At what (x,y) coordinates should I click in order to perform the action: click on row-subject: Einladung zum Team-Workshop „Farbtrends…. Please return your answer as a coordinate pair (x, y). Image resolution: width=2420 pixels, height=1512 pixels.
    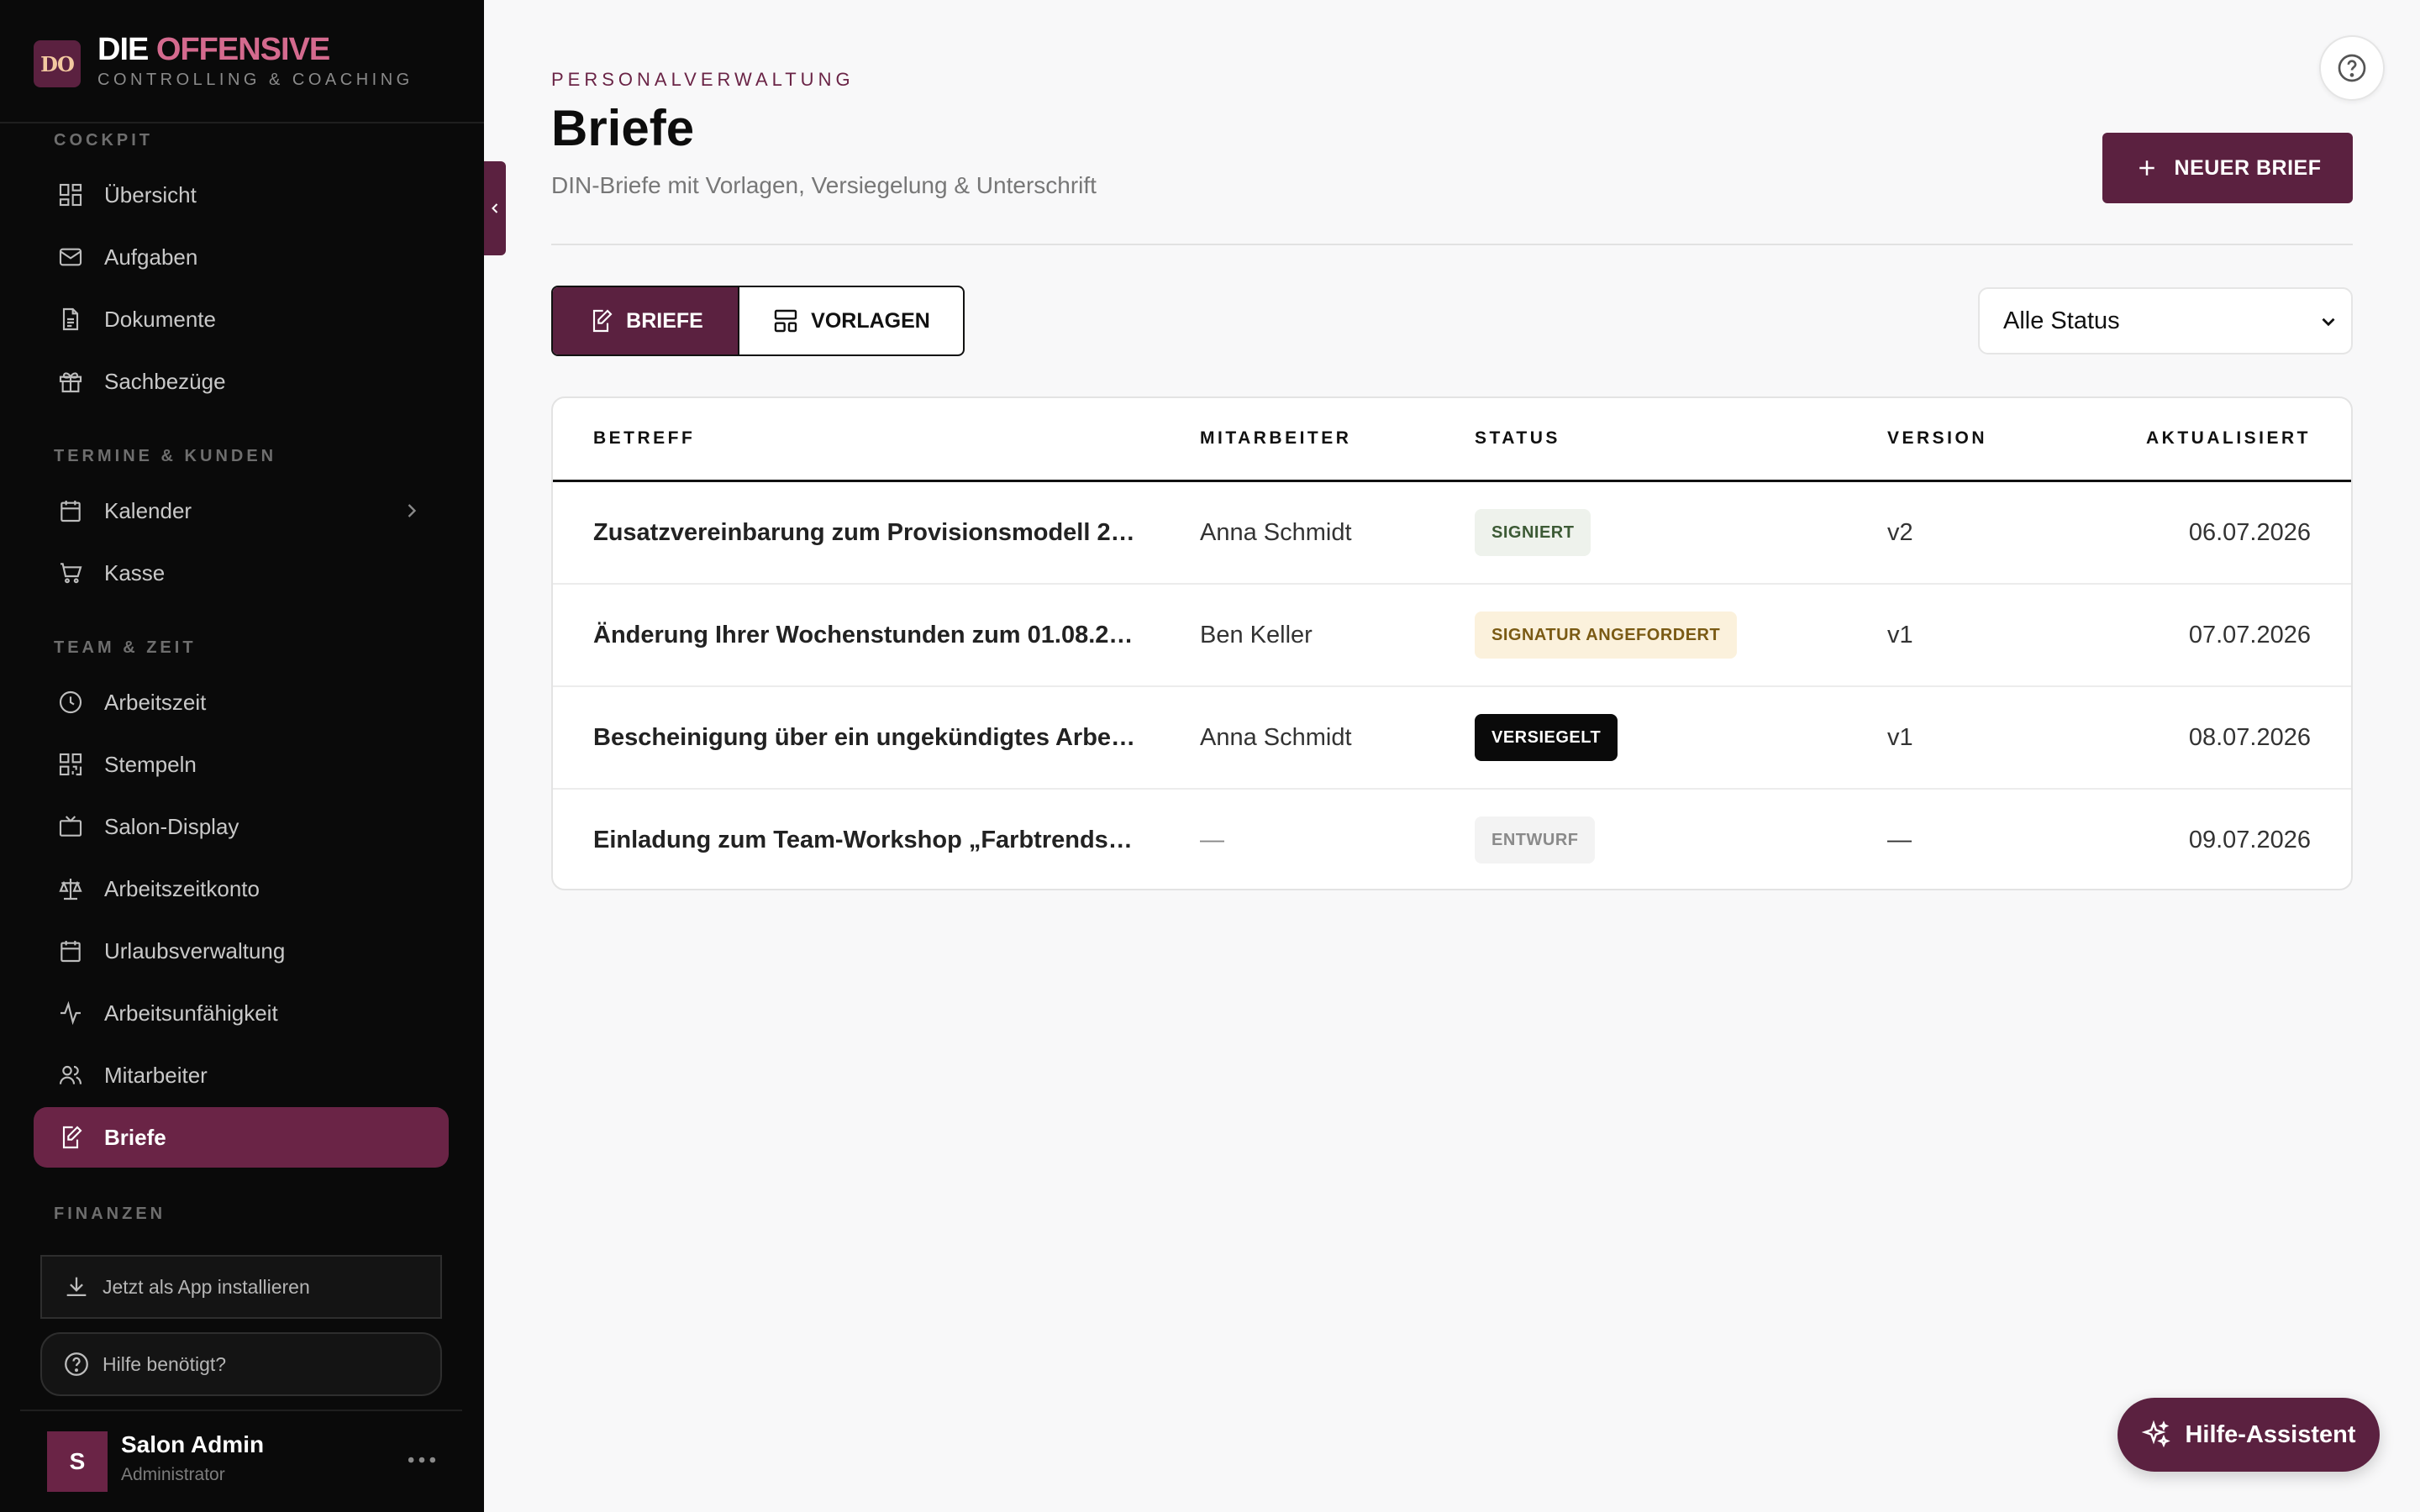
    Looking at the image, I should click on (863, 840).